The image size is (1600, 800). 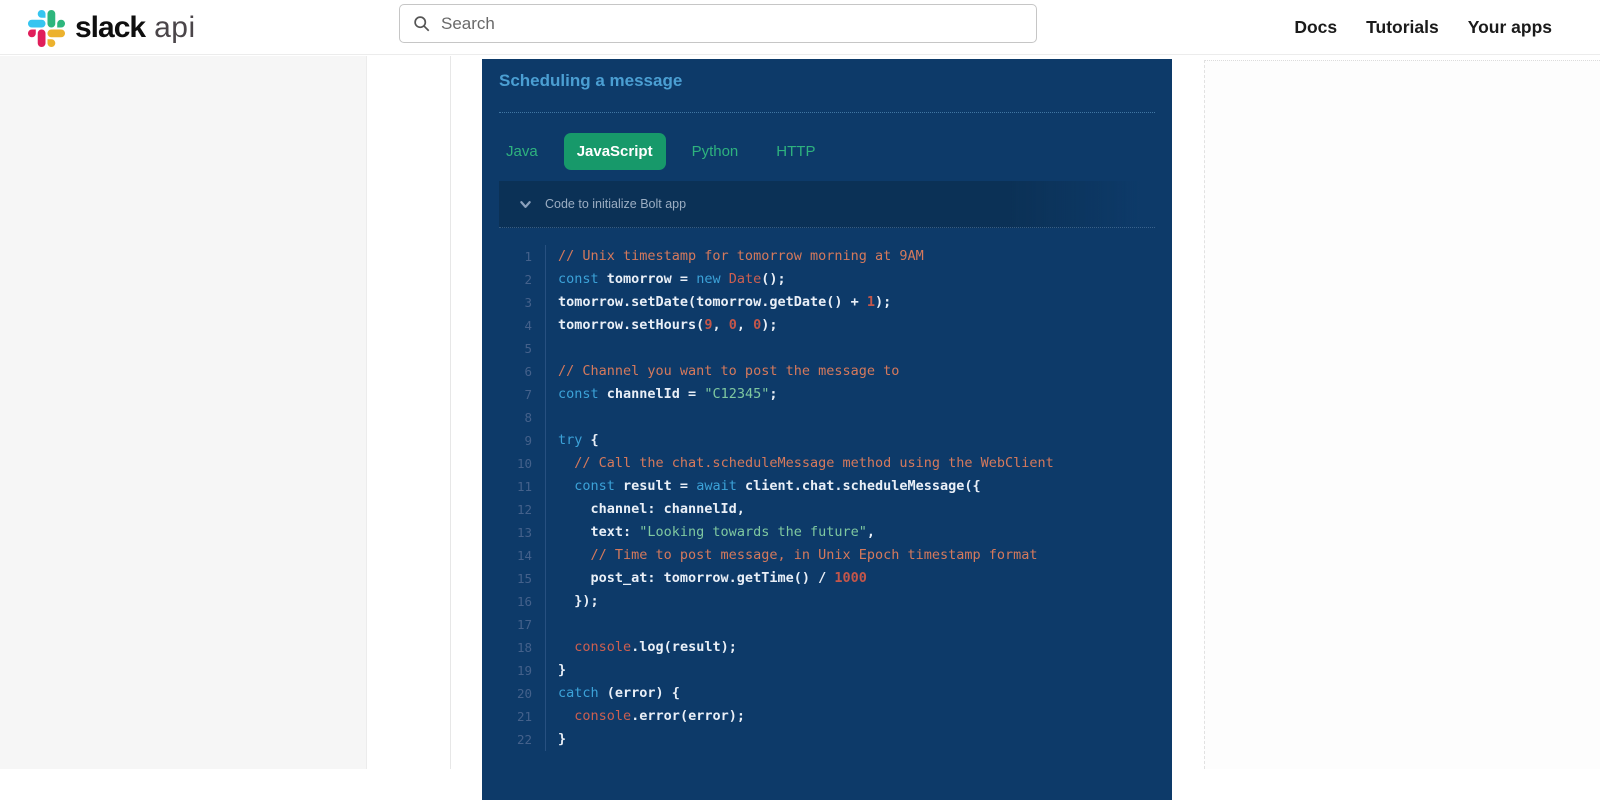 I want to click on collapsible-label: Code to initialize Bolt app, so click(x=615, y=204).